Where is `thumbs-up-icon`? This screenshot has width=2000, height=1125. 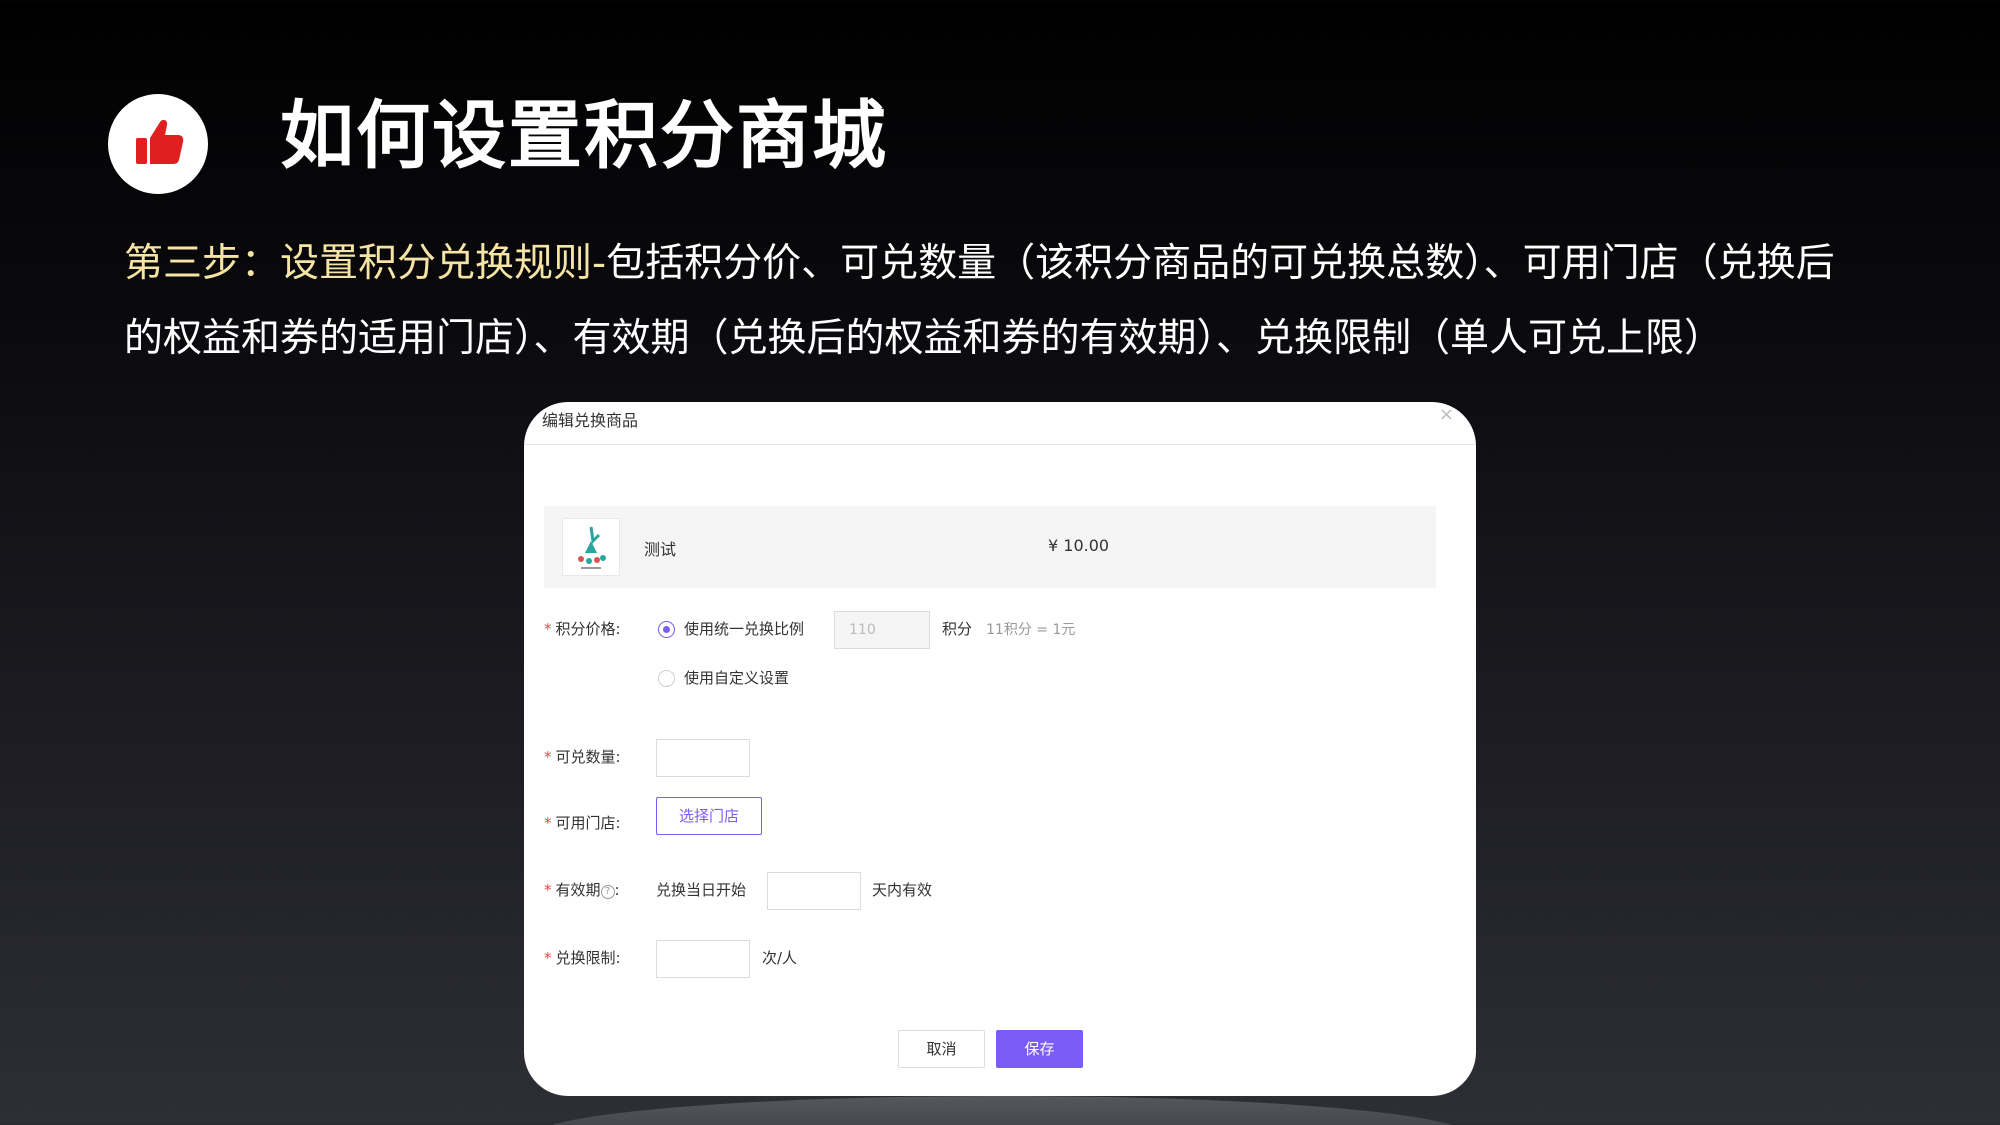
thumbs-up-icon is located at coordinates (158, 144).